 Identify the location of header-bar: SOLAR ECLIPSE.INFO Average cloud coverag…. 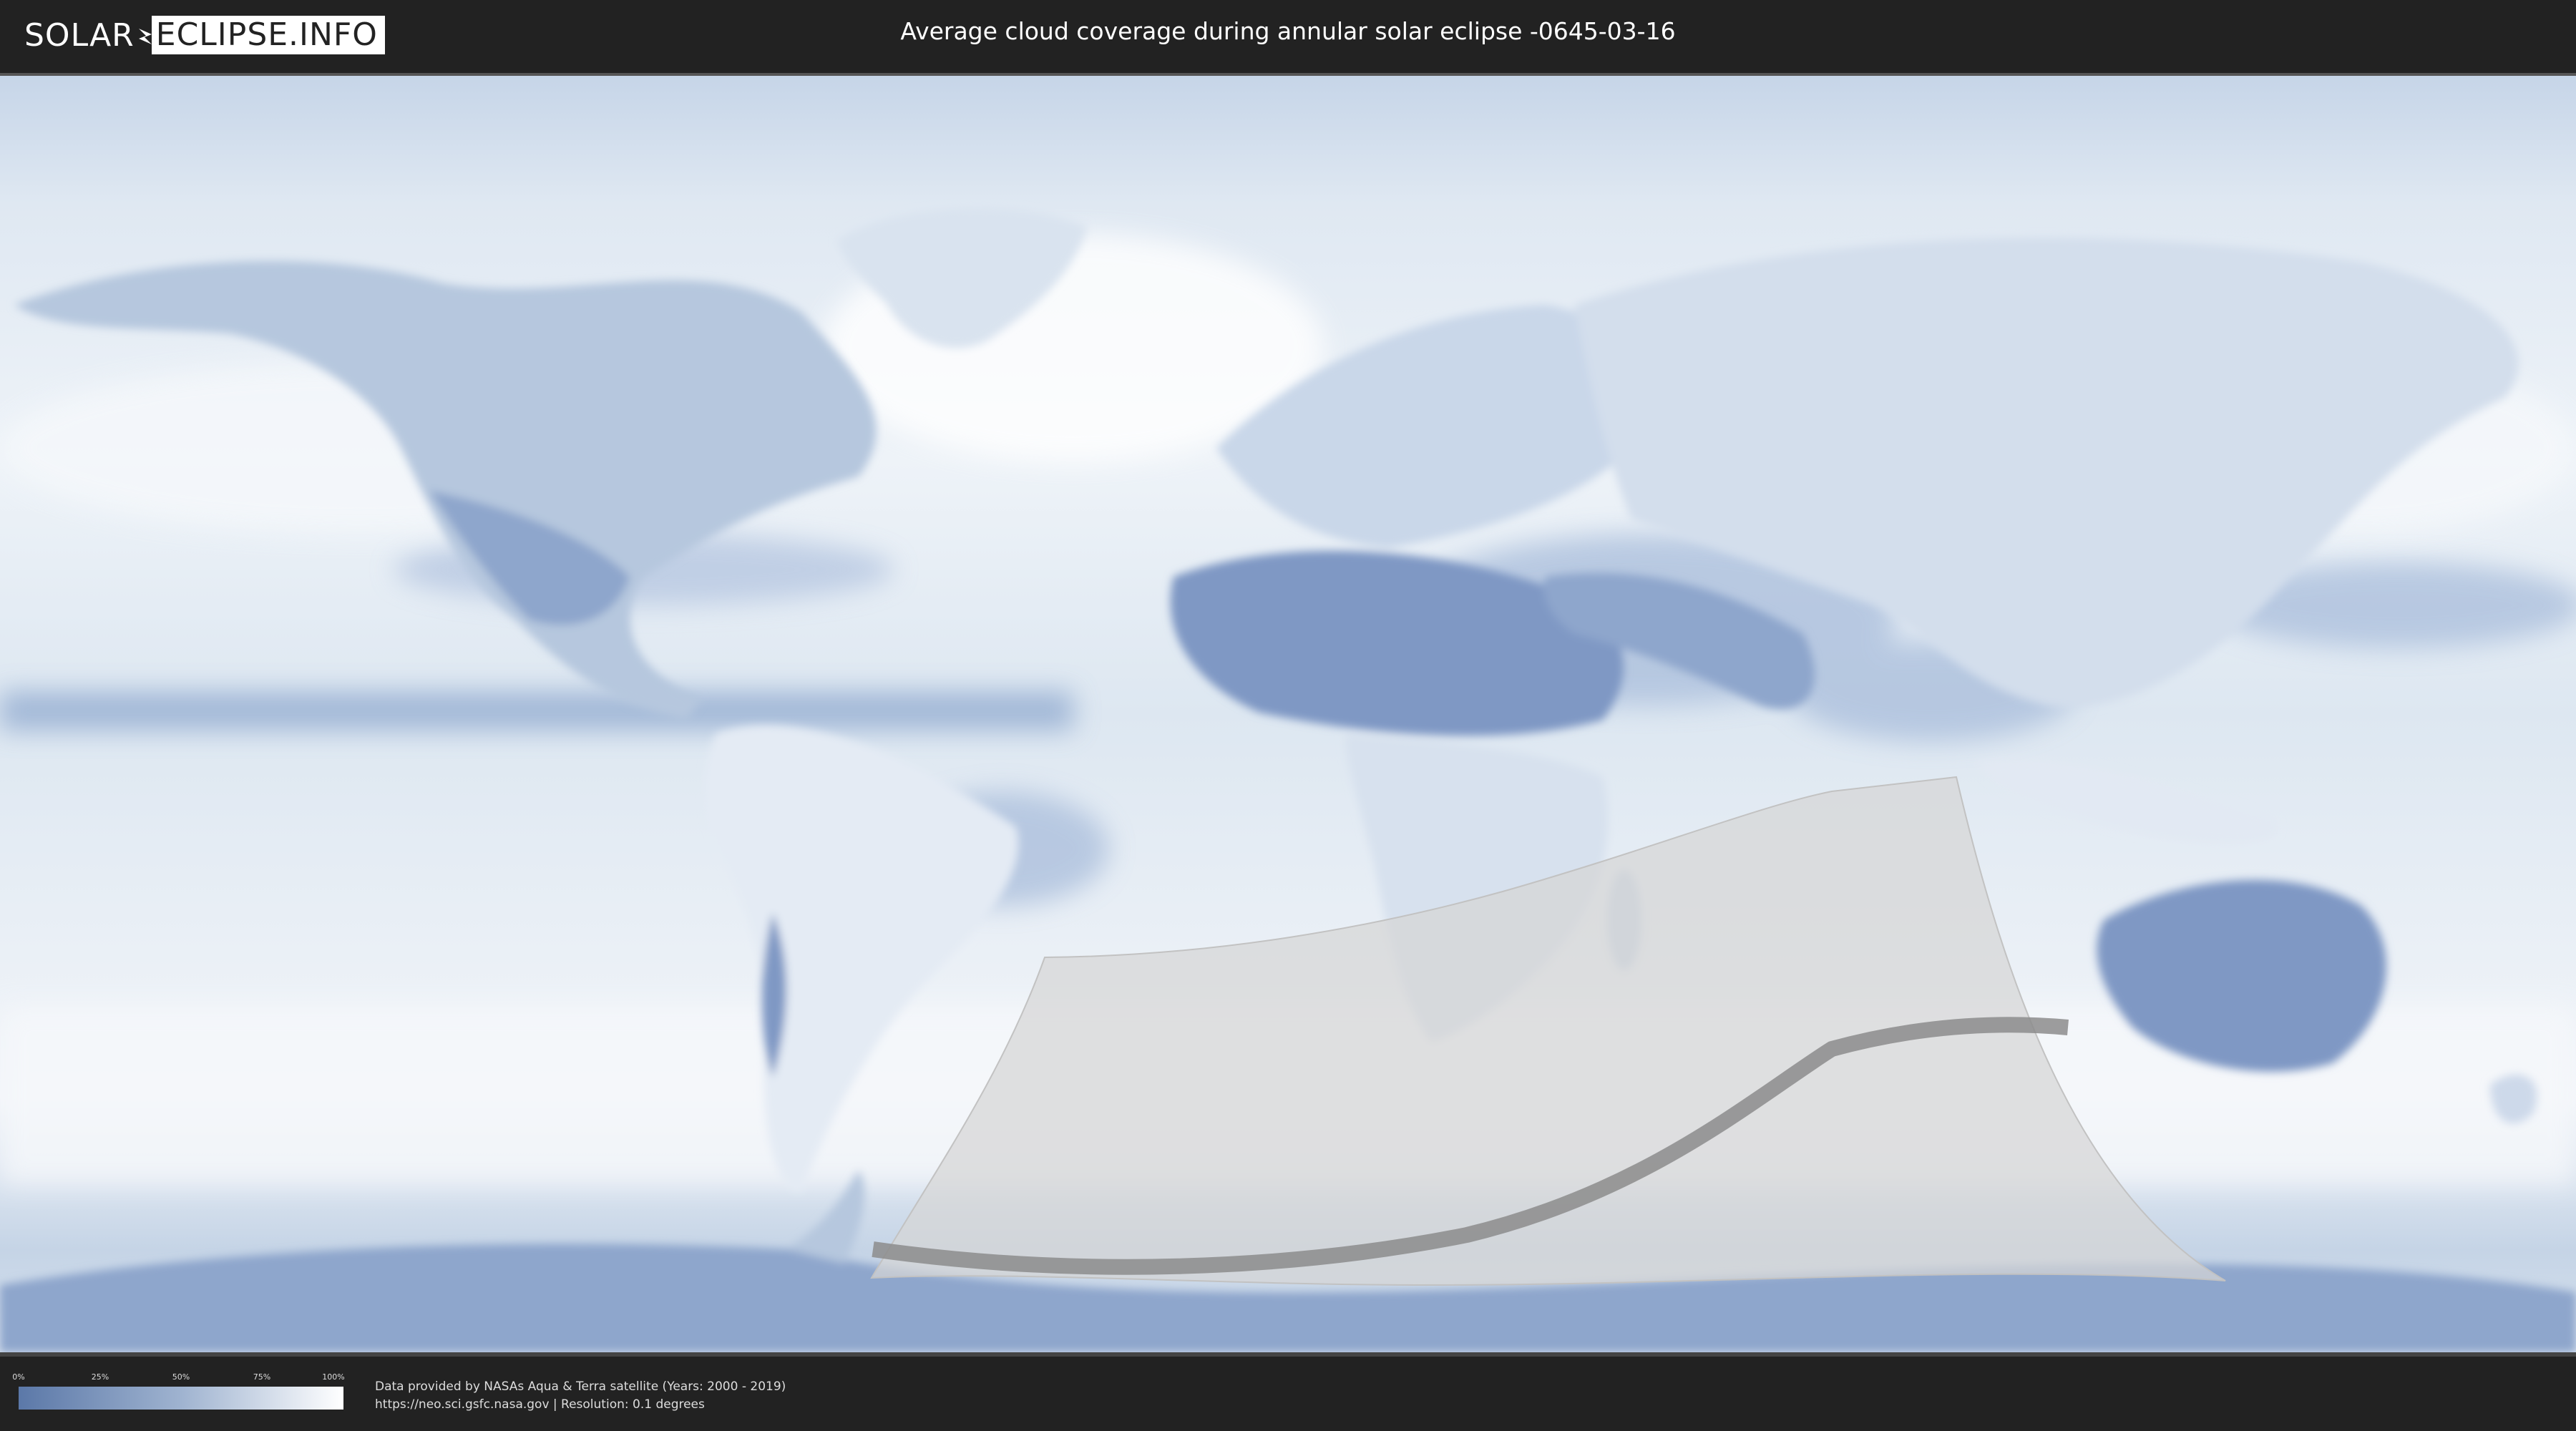
(1288, 36).